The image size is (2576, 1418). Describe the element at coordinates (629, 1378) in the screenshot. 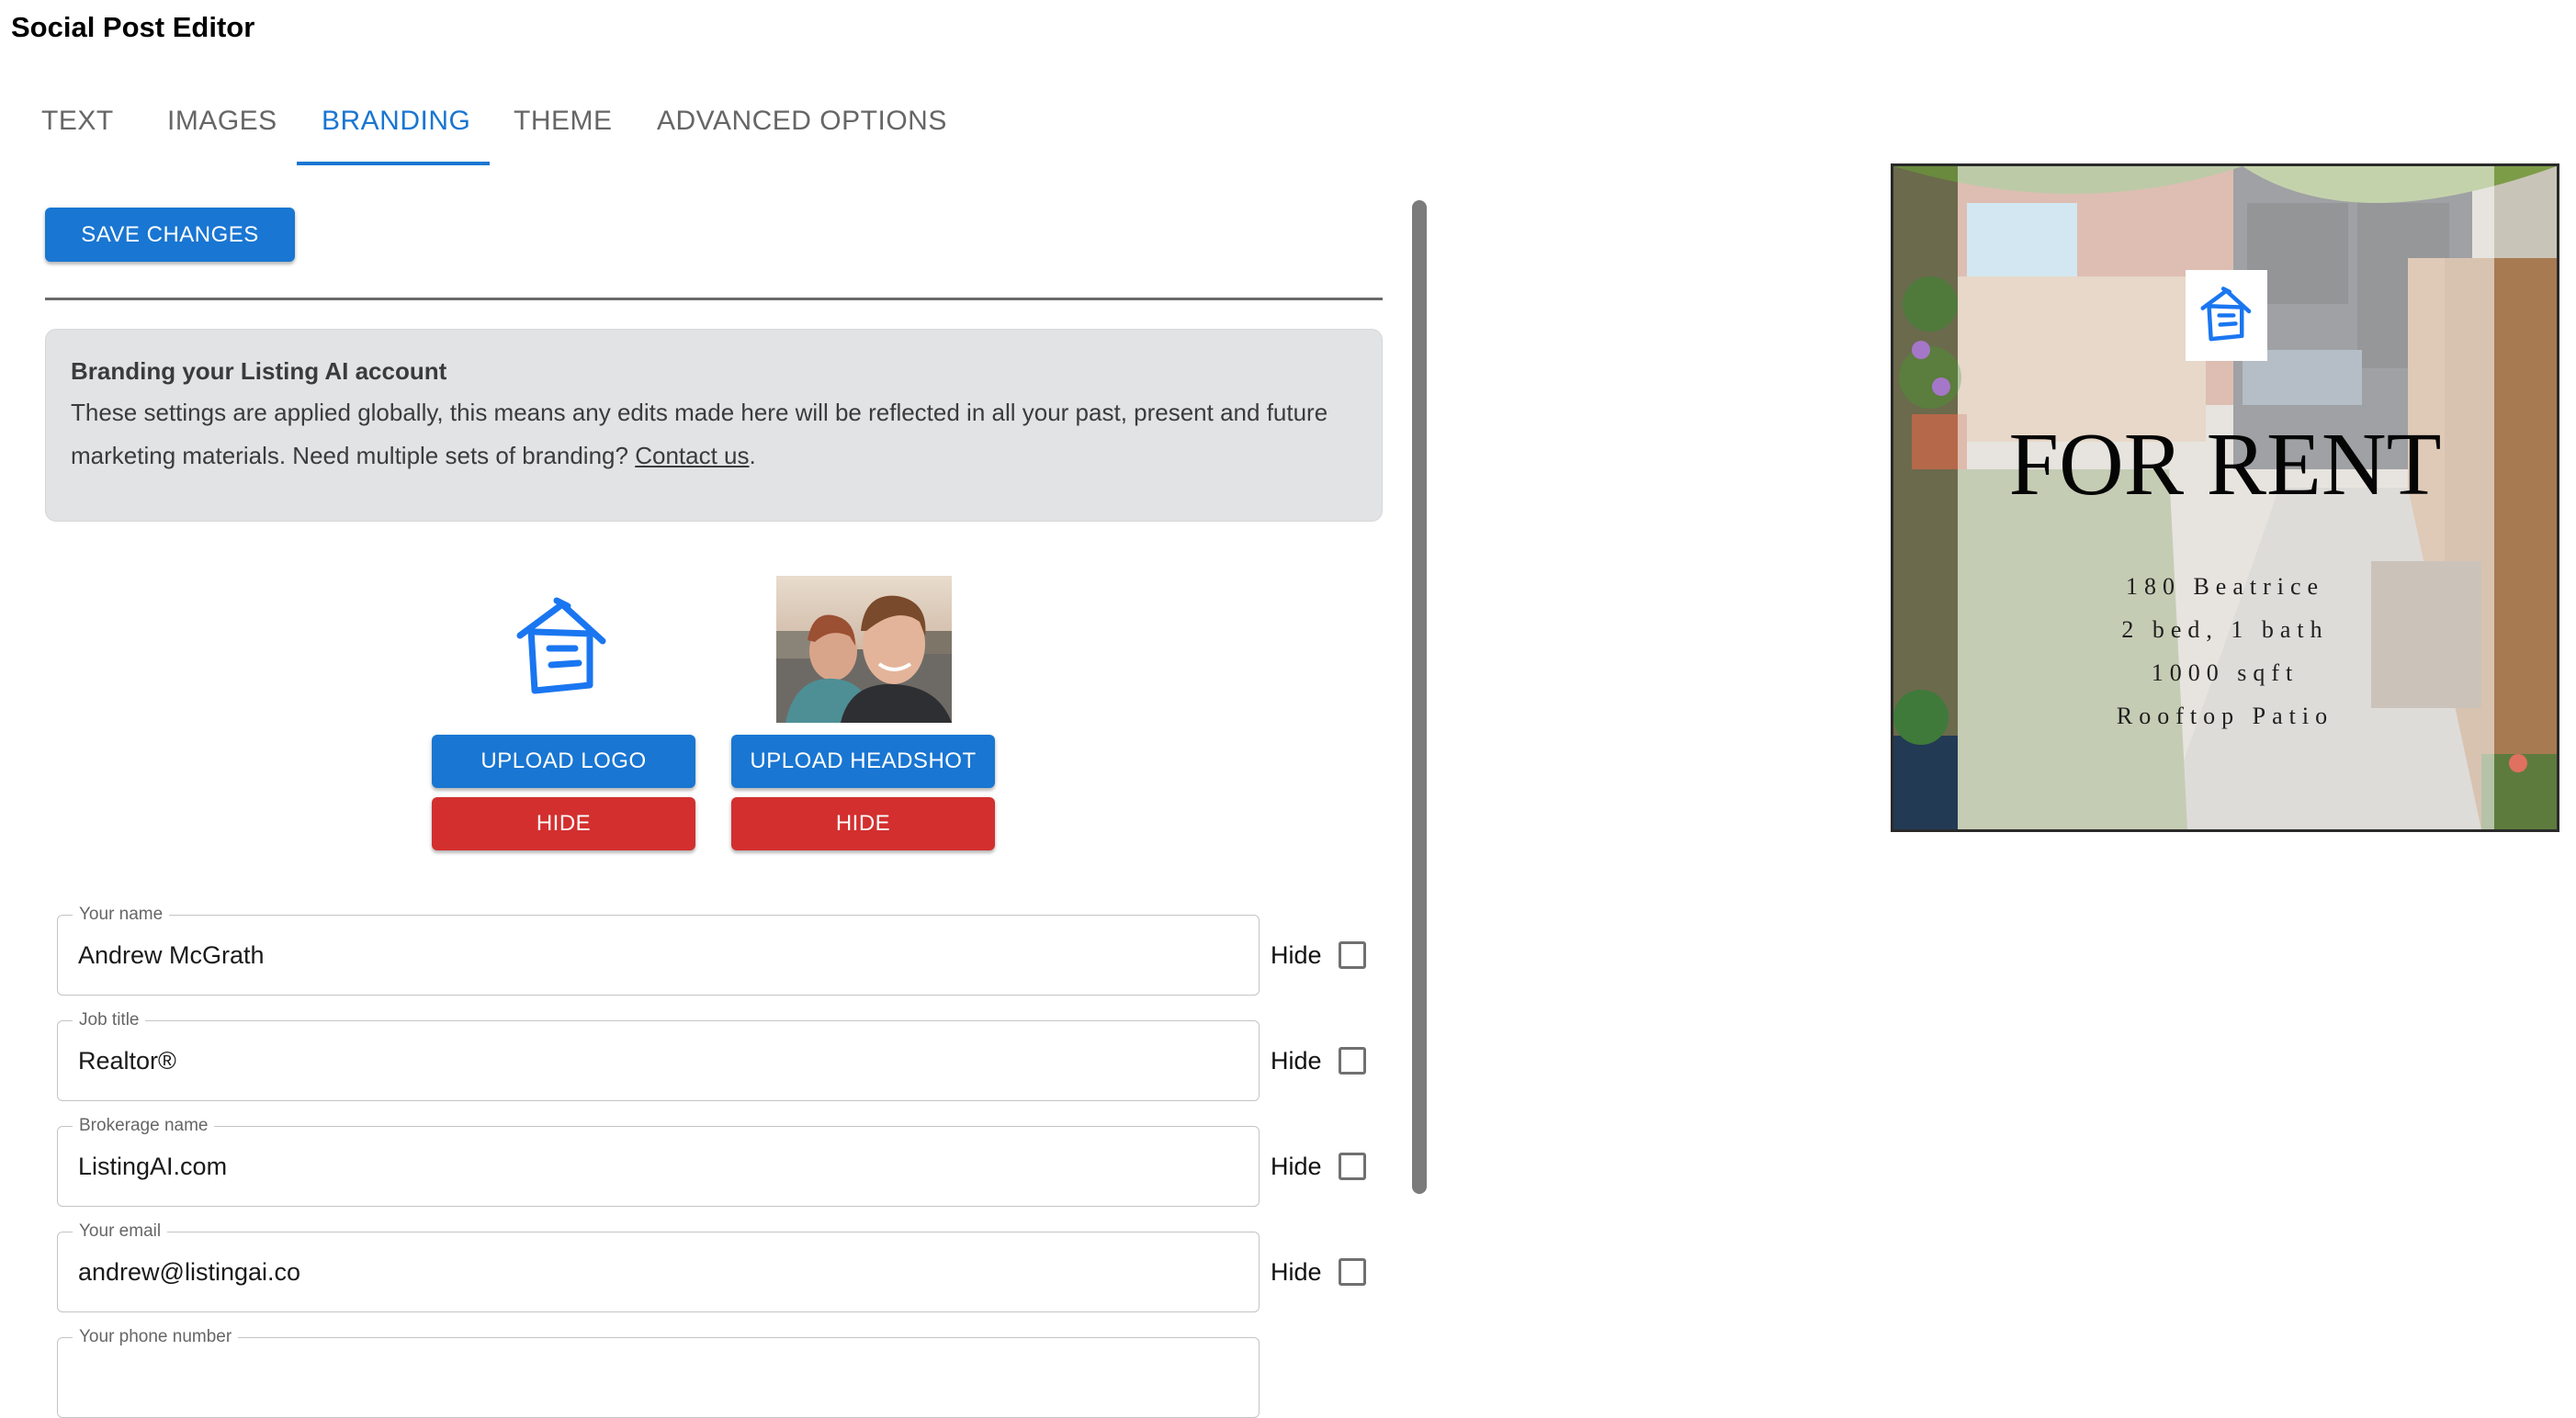

I see `phone-input` at that location.